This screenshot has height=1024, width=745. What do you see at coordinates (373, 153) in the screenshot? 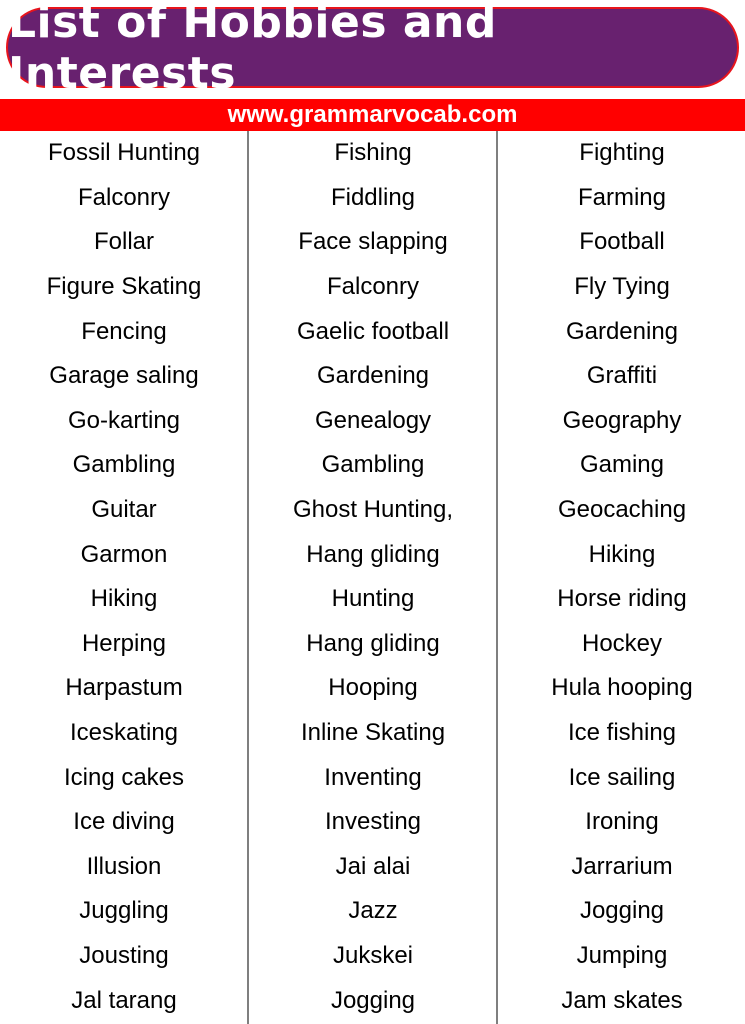
I see `hobby-item: Fishing` at bounding box center [373, 153].